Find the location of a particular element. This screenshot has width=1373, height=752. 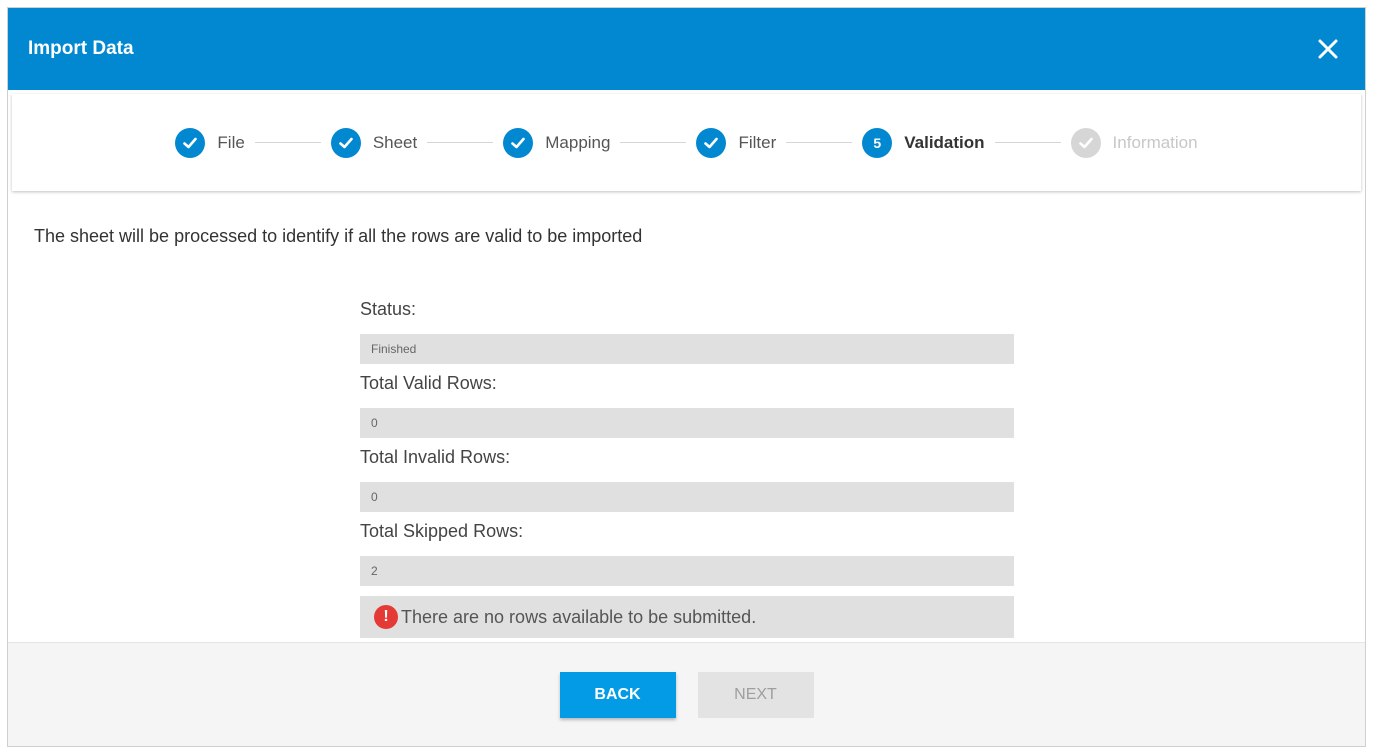

skipped-rows-label: Total Skipped Rows: is located at coordinates (442, 531).